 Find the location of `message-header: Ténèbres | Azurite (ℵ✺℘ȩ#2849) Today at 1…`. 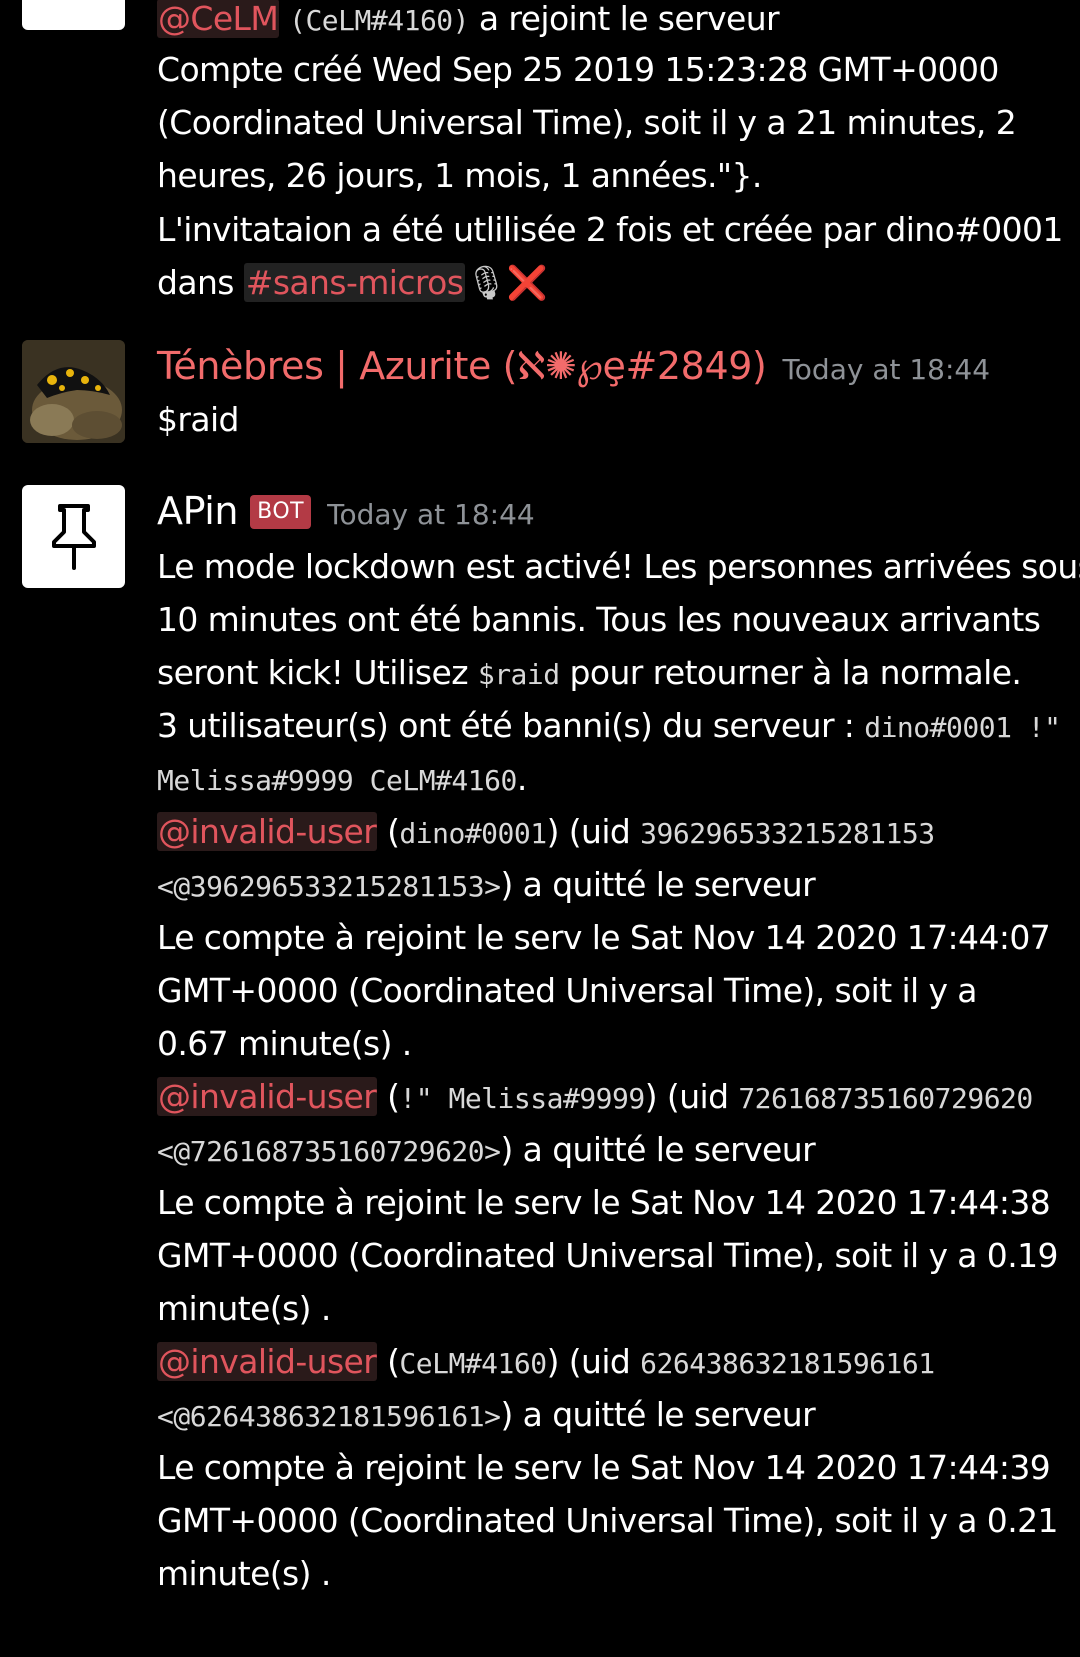

message-header: Ténèbres | Azurite (ℵ✺℘ȩ#2849) Today at 1… is located at coordinates (573, 368).